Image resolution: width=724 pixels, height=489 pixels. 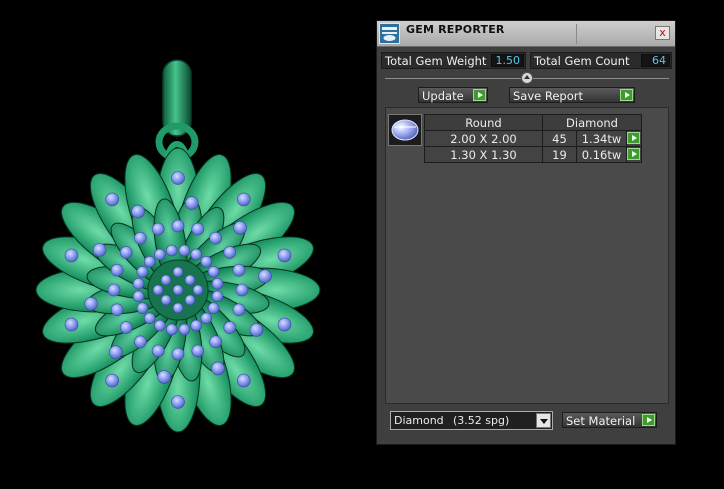 I want to click on collapse-toggle, so click(x=527, y=78).